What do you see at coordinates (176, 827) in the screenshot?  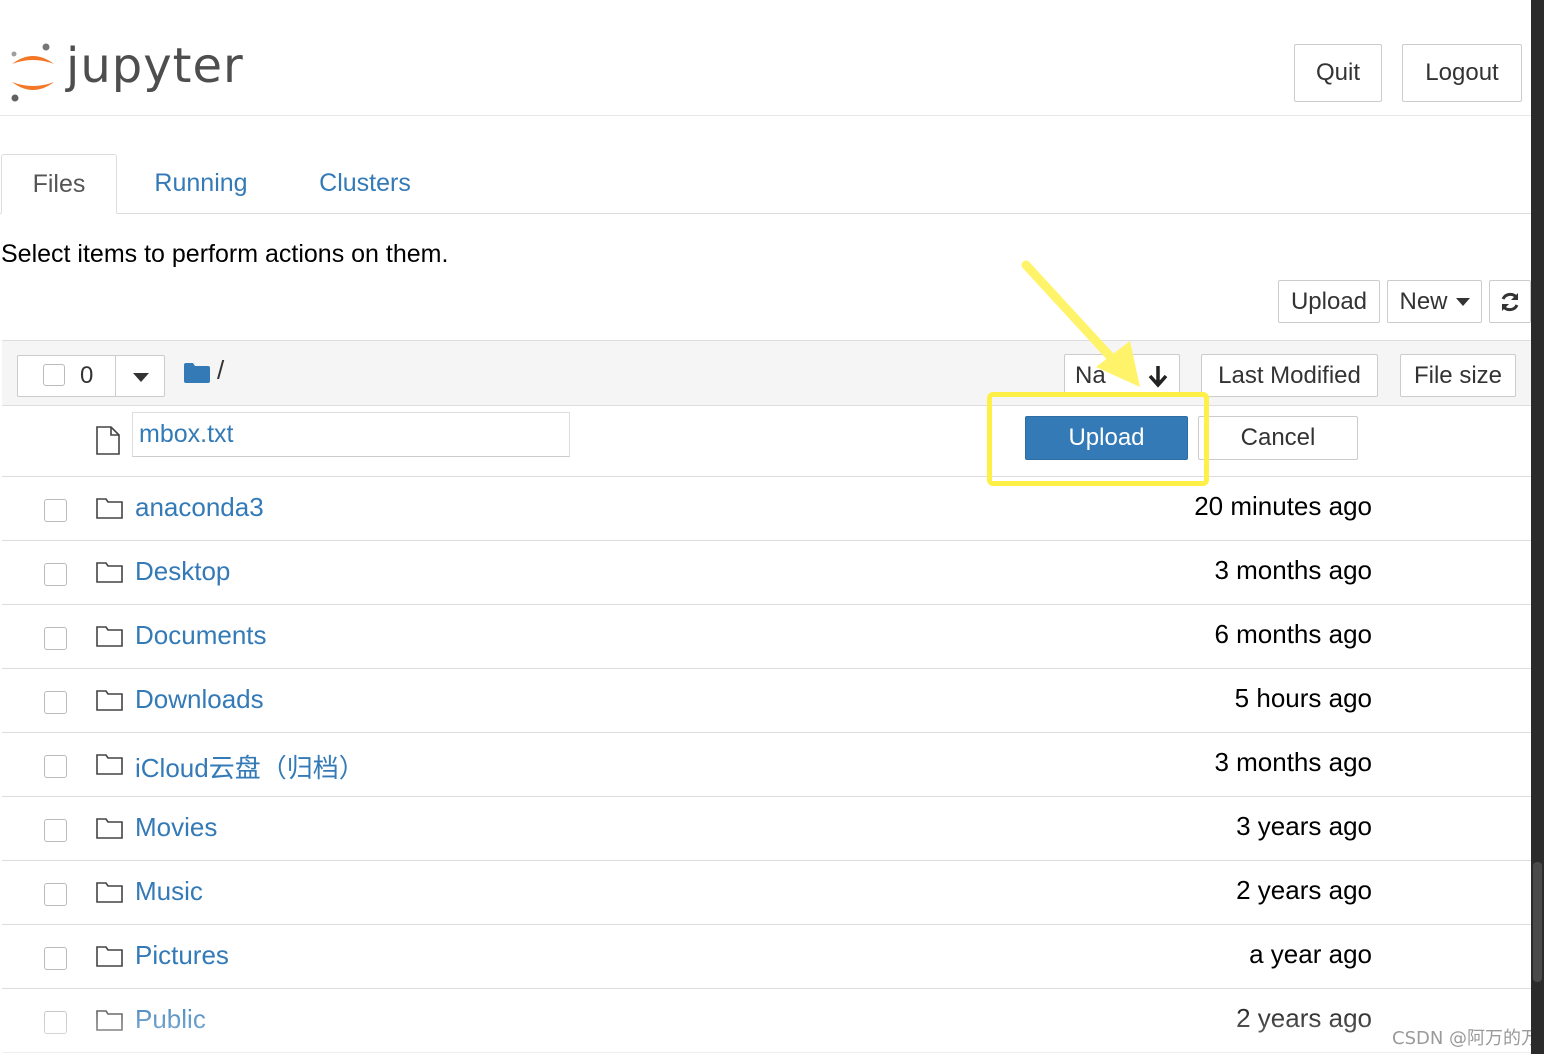 I see `item-name-link: Movies` at bounding box center [176, 827].